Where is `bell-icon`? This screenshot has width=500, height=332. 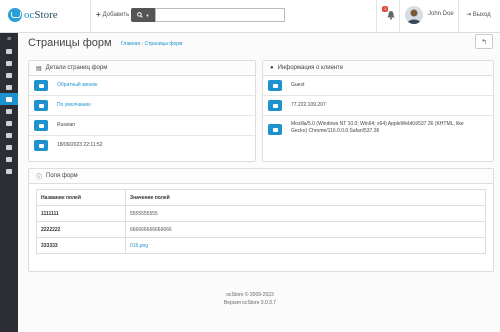
bell-icon is located at coordinates (391, 15).